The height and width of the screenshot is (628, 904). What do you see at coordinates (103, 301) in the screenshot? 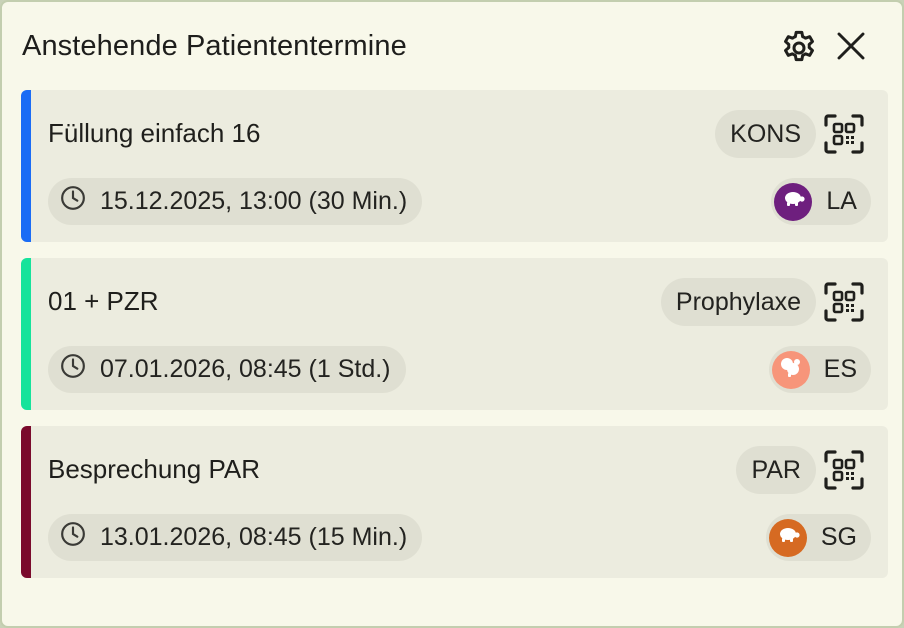
I see `appointment-title: 01 + PZR` at bounding box center [103, 301].